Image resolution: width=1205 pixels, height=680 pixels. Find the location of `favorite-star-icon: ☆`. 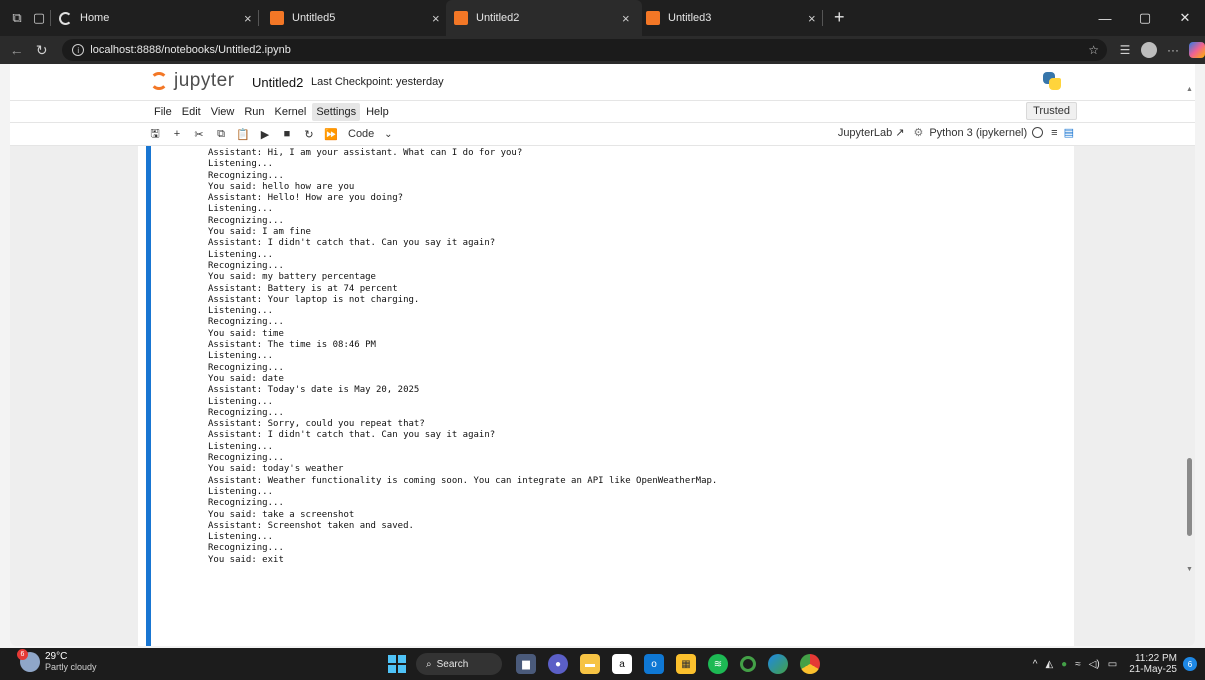

favorite-star-icon: ☆ is located at coordinates (1093, 50).